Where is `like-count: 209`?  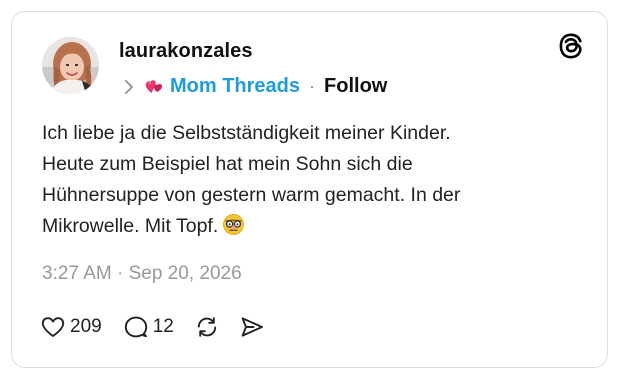 like-count: 209 is located at coordinates (86, 326).